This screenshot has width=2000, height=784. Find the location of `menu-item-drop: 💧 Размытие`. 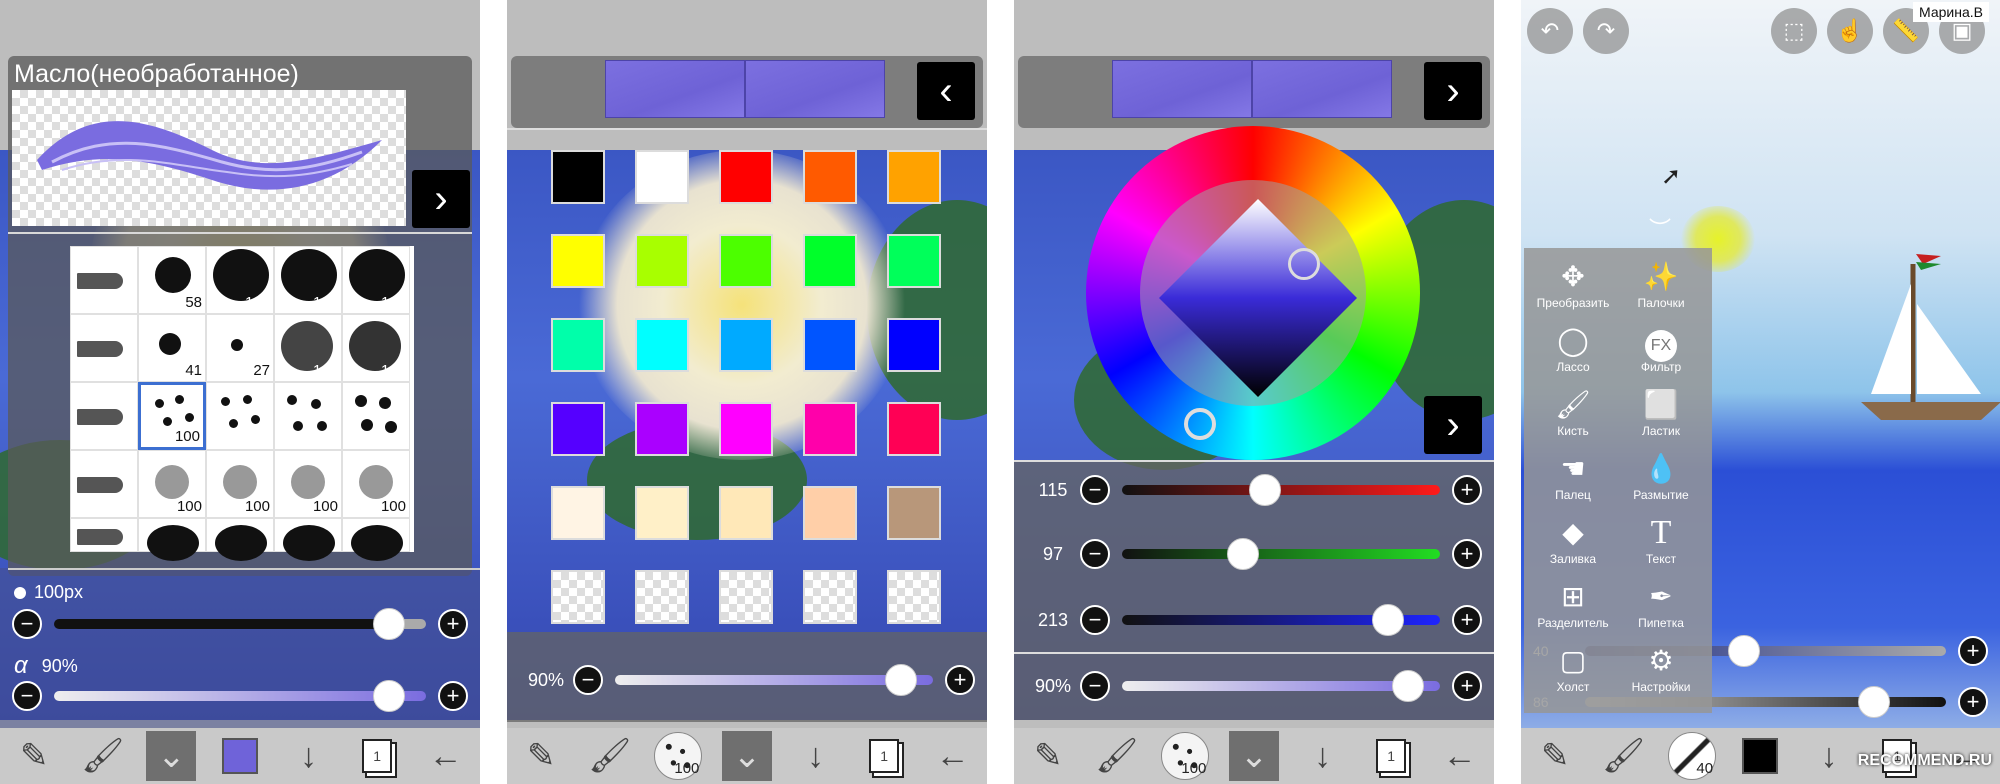

menu-item-drop: 💧 Размытие is located at coordinates (1661, 476).